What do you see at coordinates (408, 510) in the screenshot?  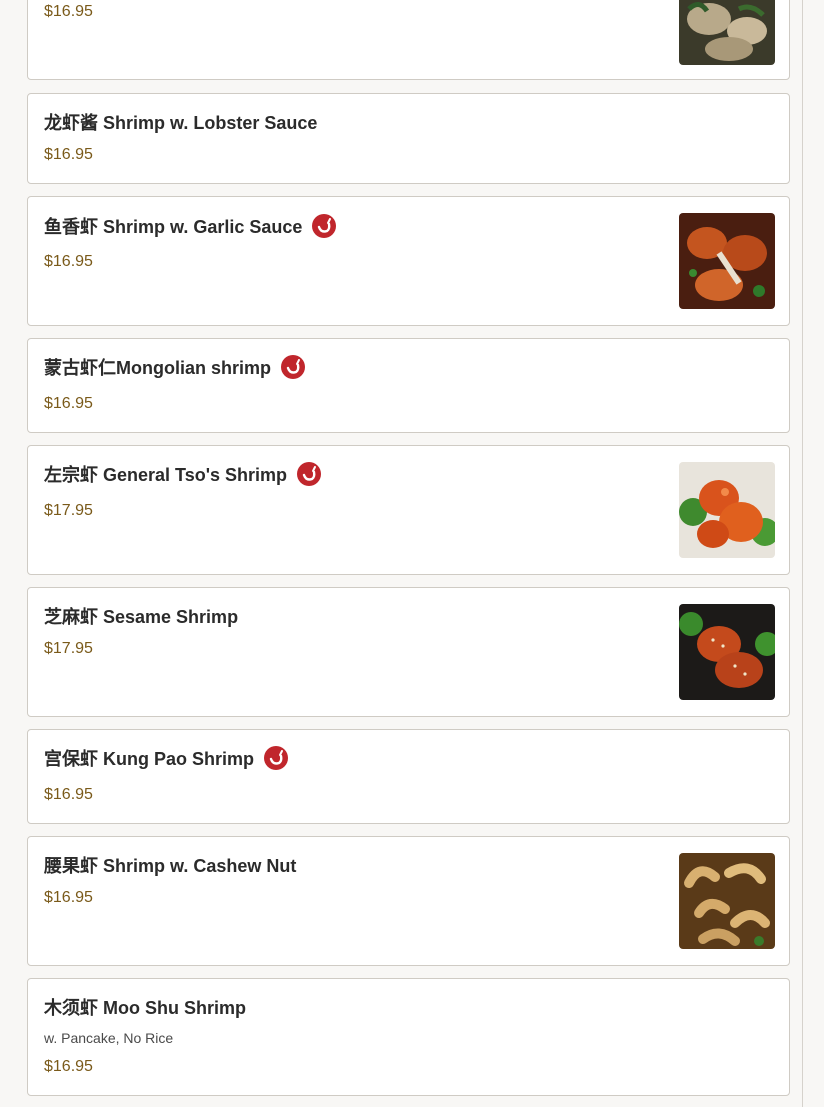 I see `menu-item-card: 左宗虾 General Tso's Shrimp $17.95` at bounding box center [408, 510].